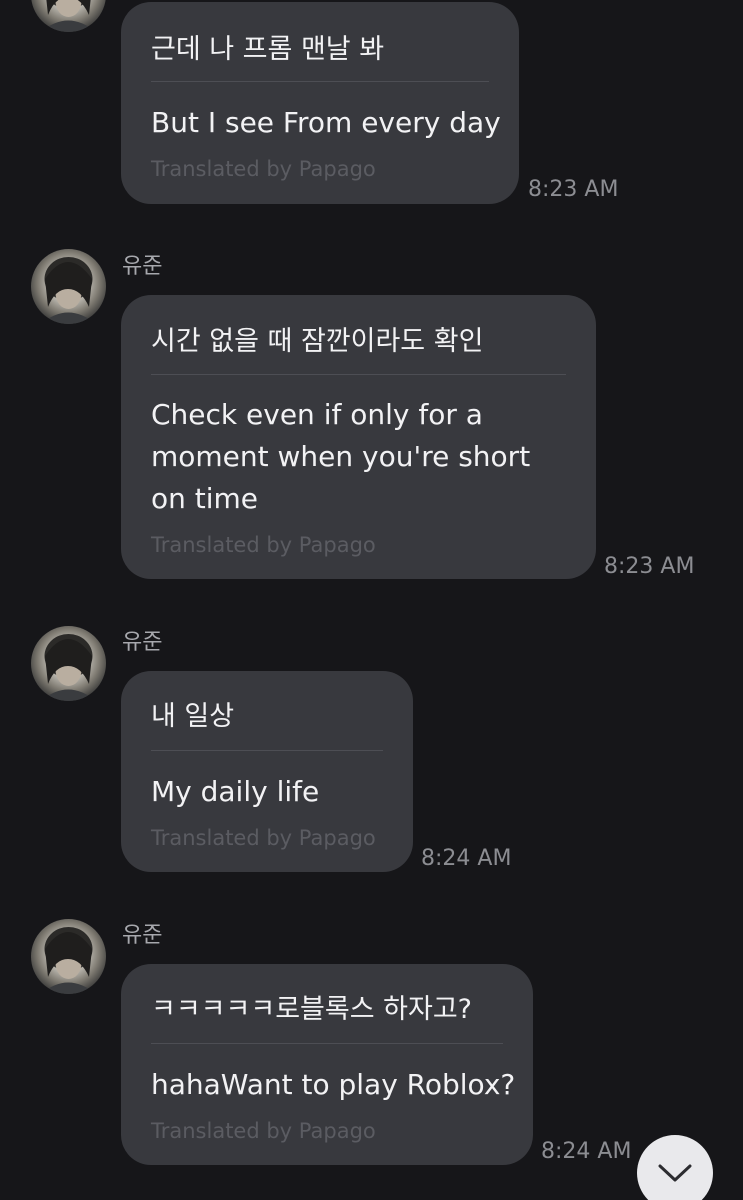 This screenshot has height=1200, width=743. I want to click on original-message-text: ㅋㅋㅋㅋㅋ로블록스 하자고?, so click(311, 1009).